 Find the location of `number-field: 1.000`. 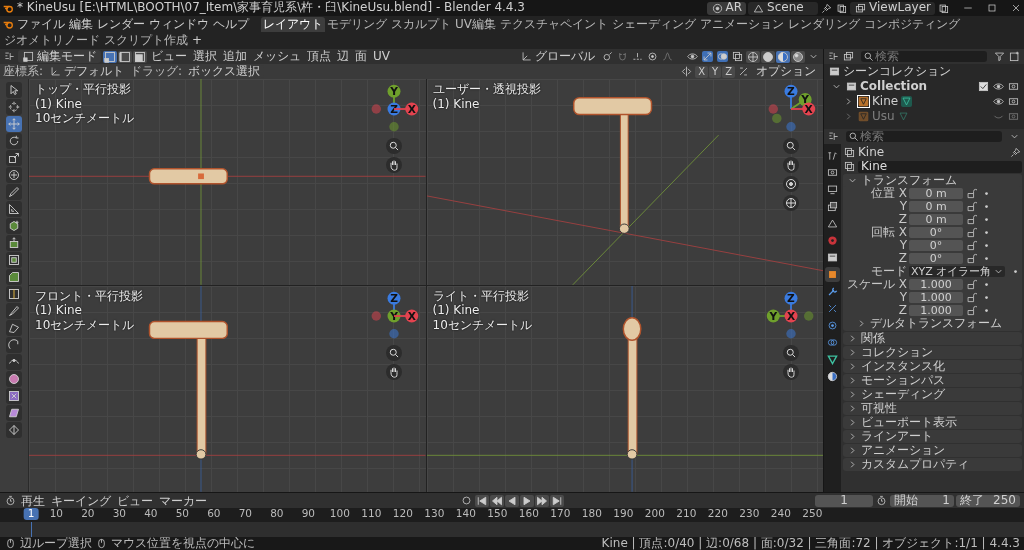

number-field: 1.000 is located at coordinates (936, 285).